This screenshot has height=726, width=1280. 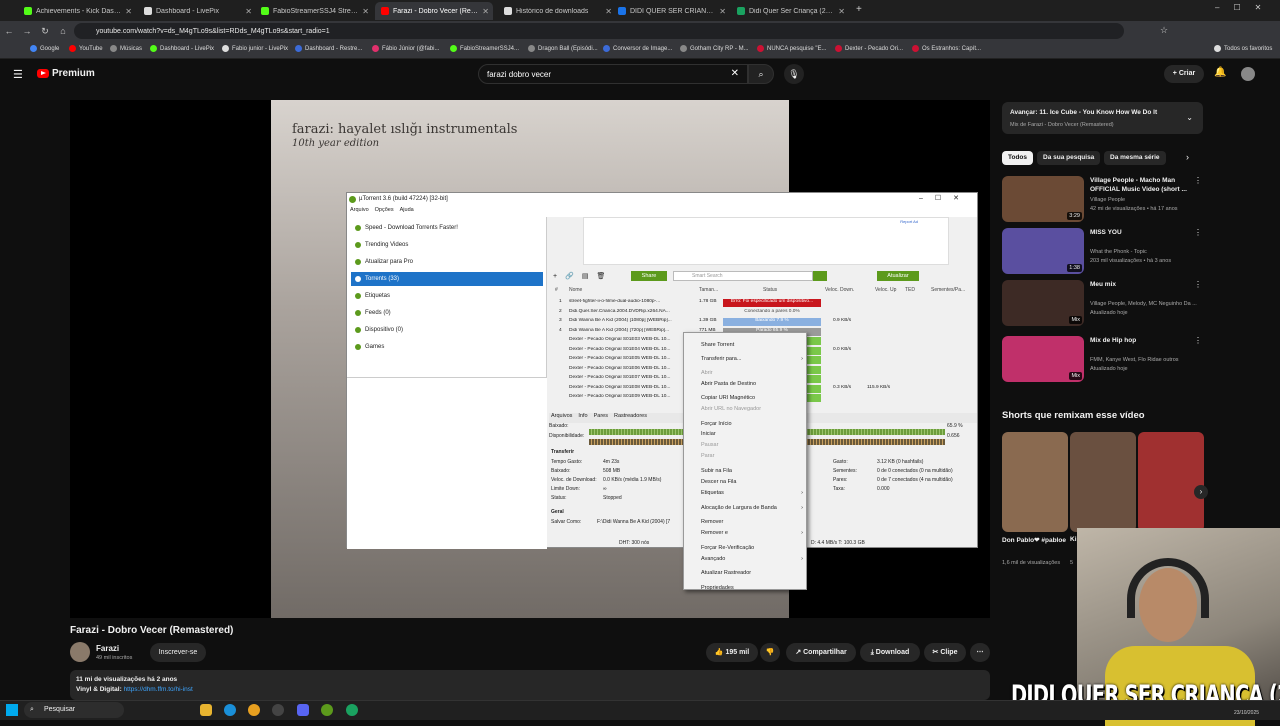 I want to click on bookmark-item: Google, so click(x=44, y=48).